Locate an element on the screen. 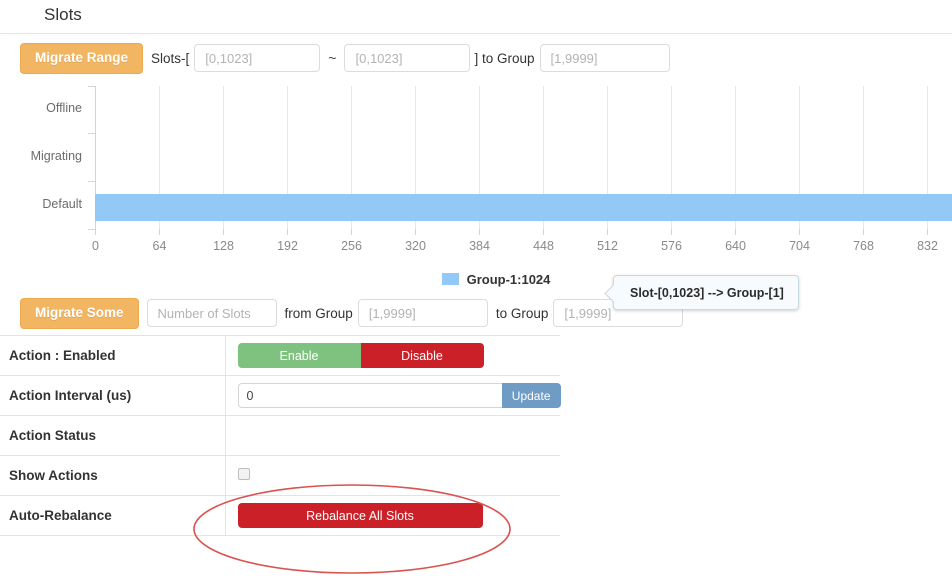  migrate-some-button: Migrate Some is located at coordinates (79, 313).